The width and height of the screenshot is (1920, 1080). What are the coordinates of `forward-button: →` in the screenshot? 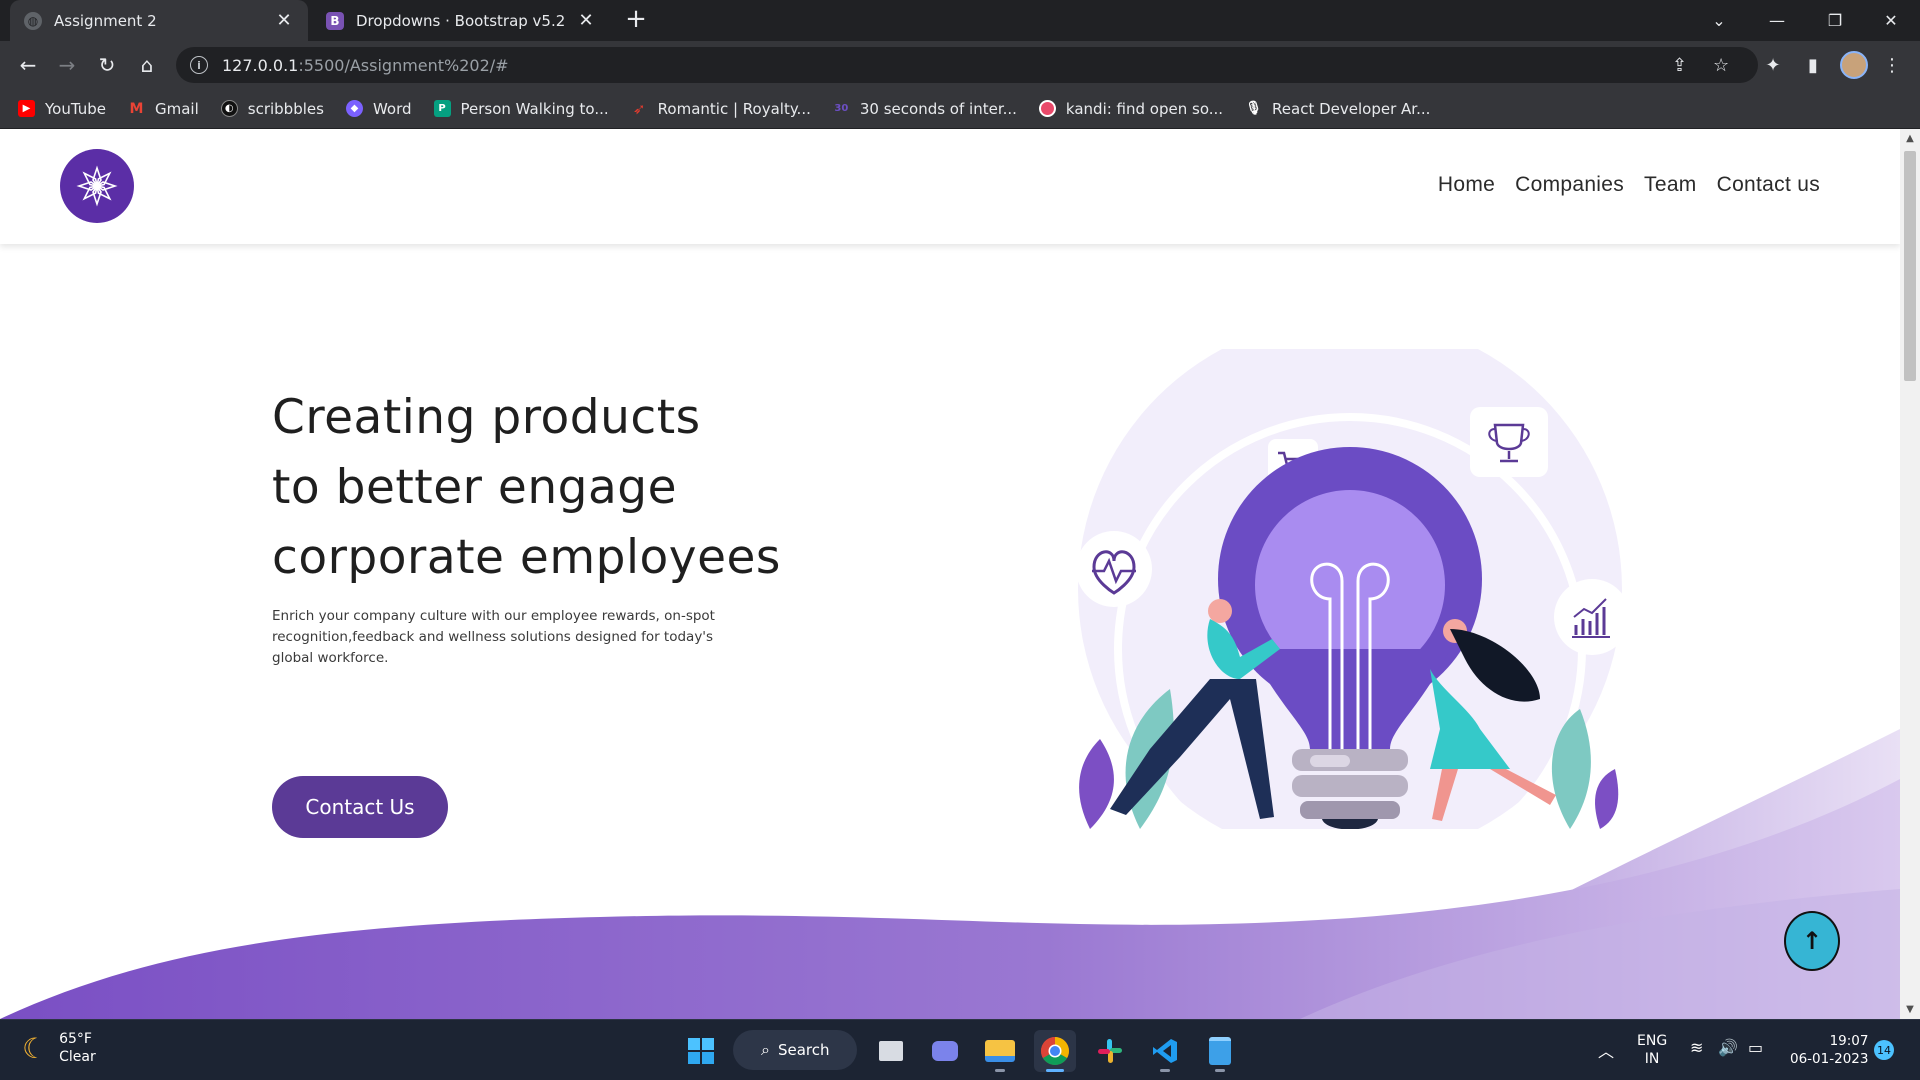 It's located at (67, 65).